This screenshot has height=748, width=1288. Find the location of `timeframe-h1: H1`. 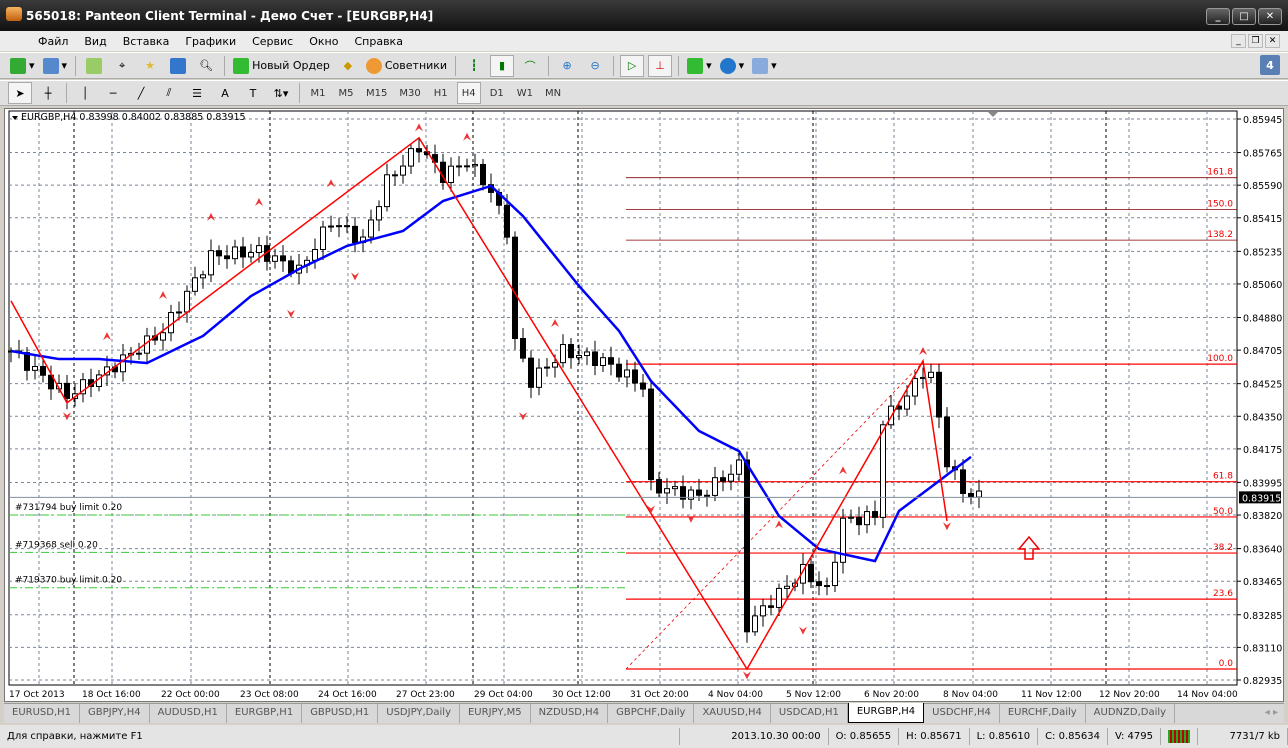

timeframe-h1: H1 is located at coordinates (441, 93).